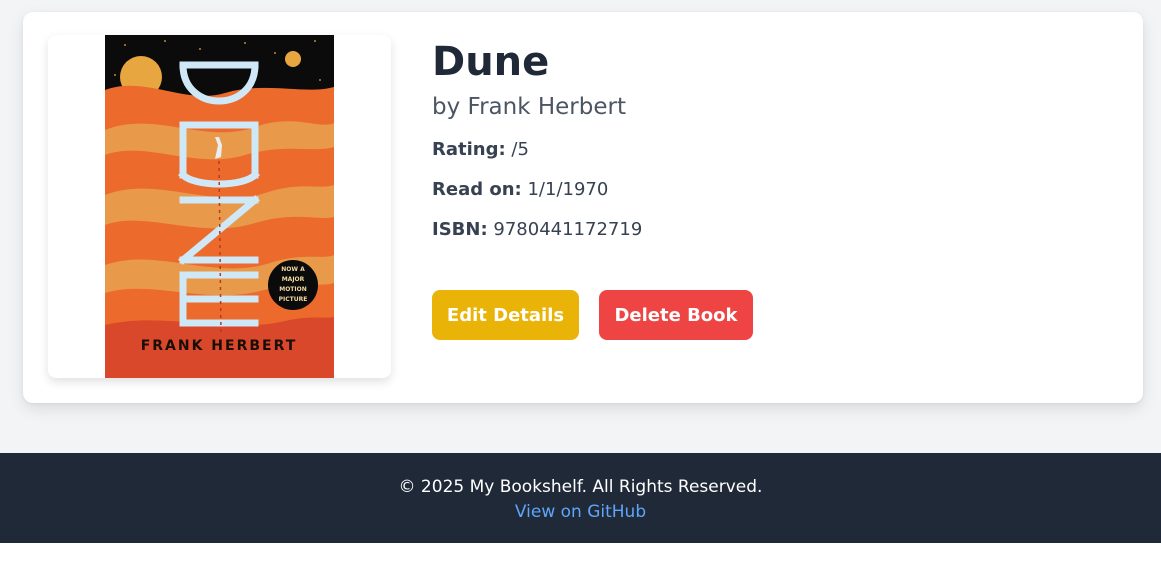 The height and width of the screenshot is (568, 1161). I want to click on cover-author-text: FRANK HERBERT, so click(219, 346).